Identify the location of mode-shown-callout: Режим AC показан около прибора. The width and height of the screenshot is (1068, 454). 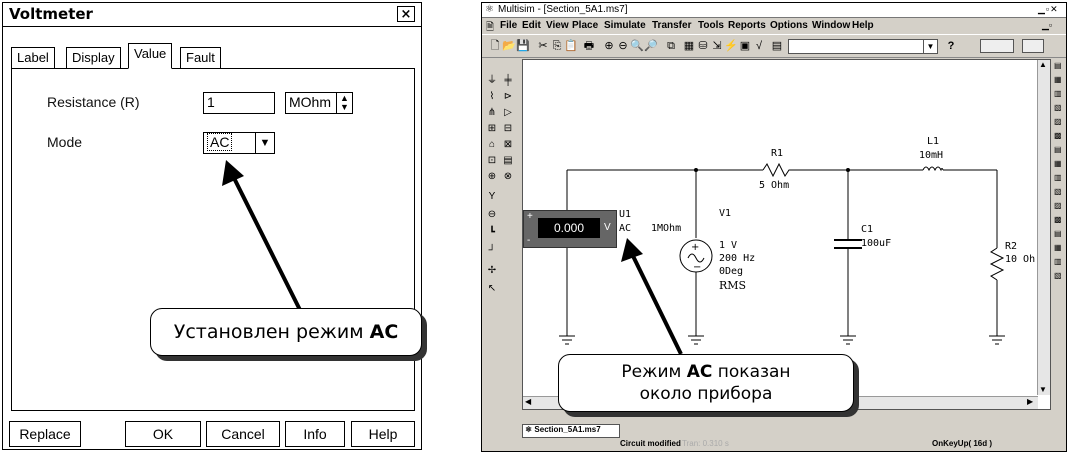
(706, 383).